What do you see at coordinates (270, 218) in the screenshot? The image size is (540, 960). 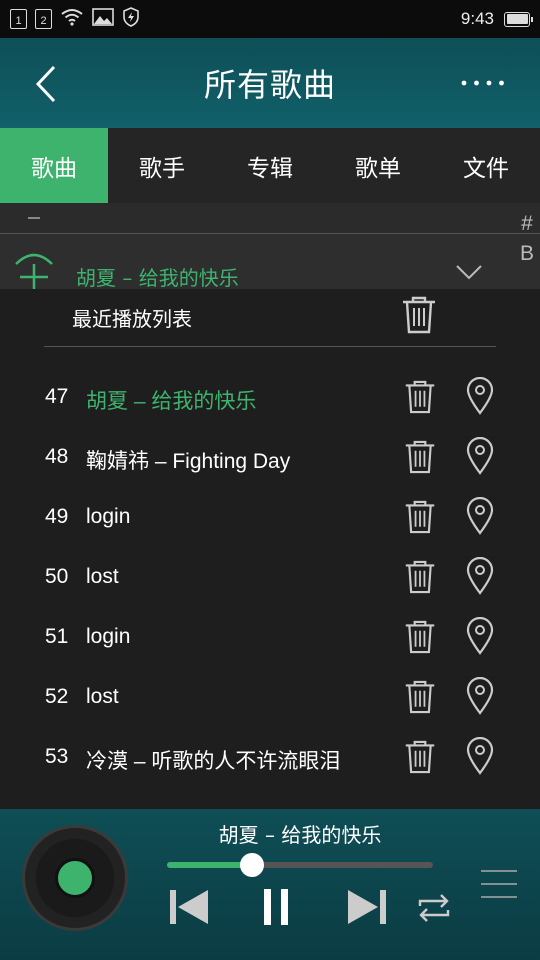 I see `list-item` at bounding box center [270, 218].